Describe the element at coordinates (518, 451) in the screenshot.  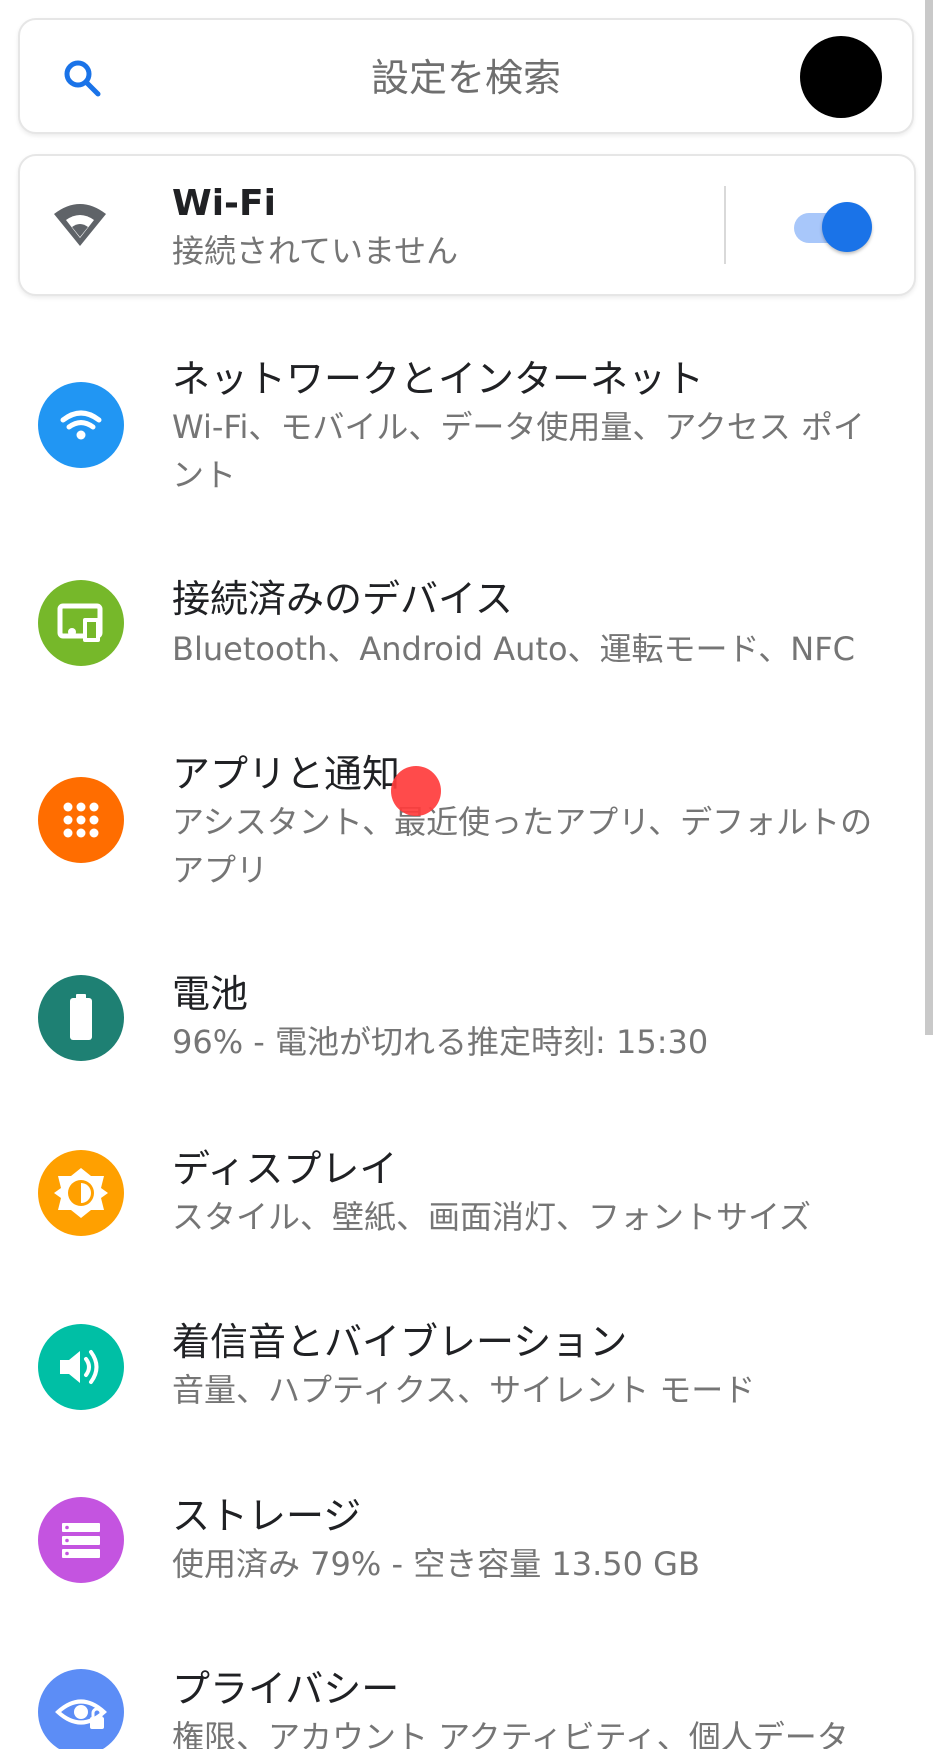
I see `item-subtitle: Wi-Fi、モバイル、データ使用量、アクセス ポイント` at that location.